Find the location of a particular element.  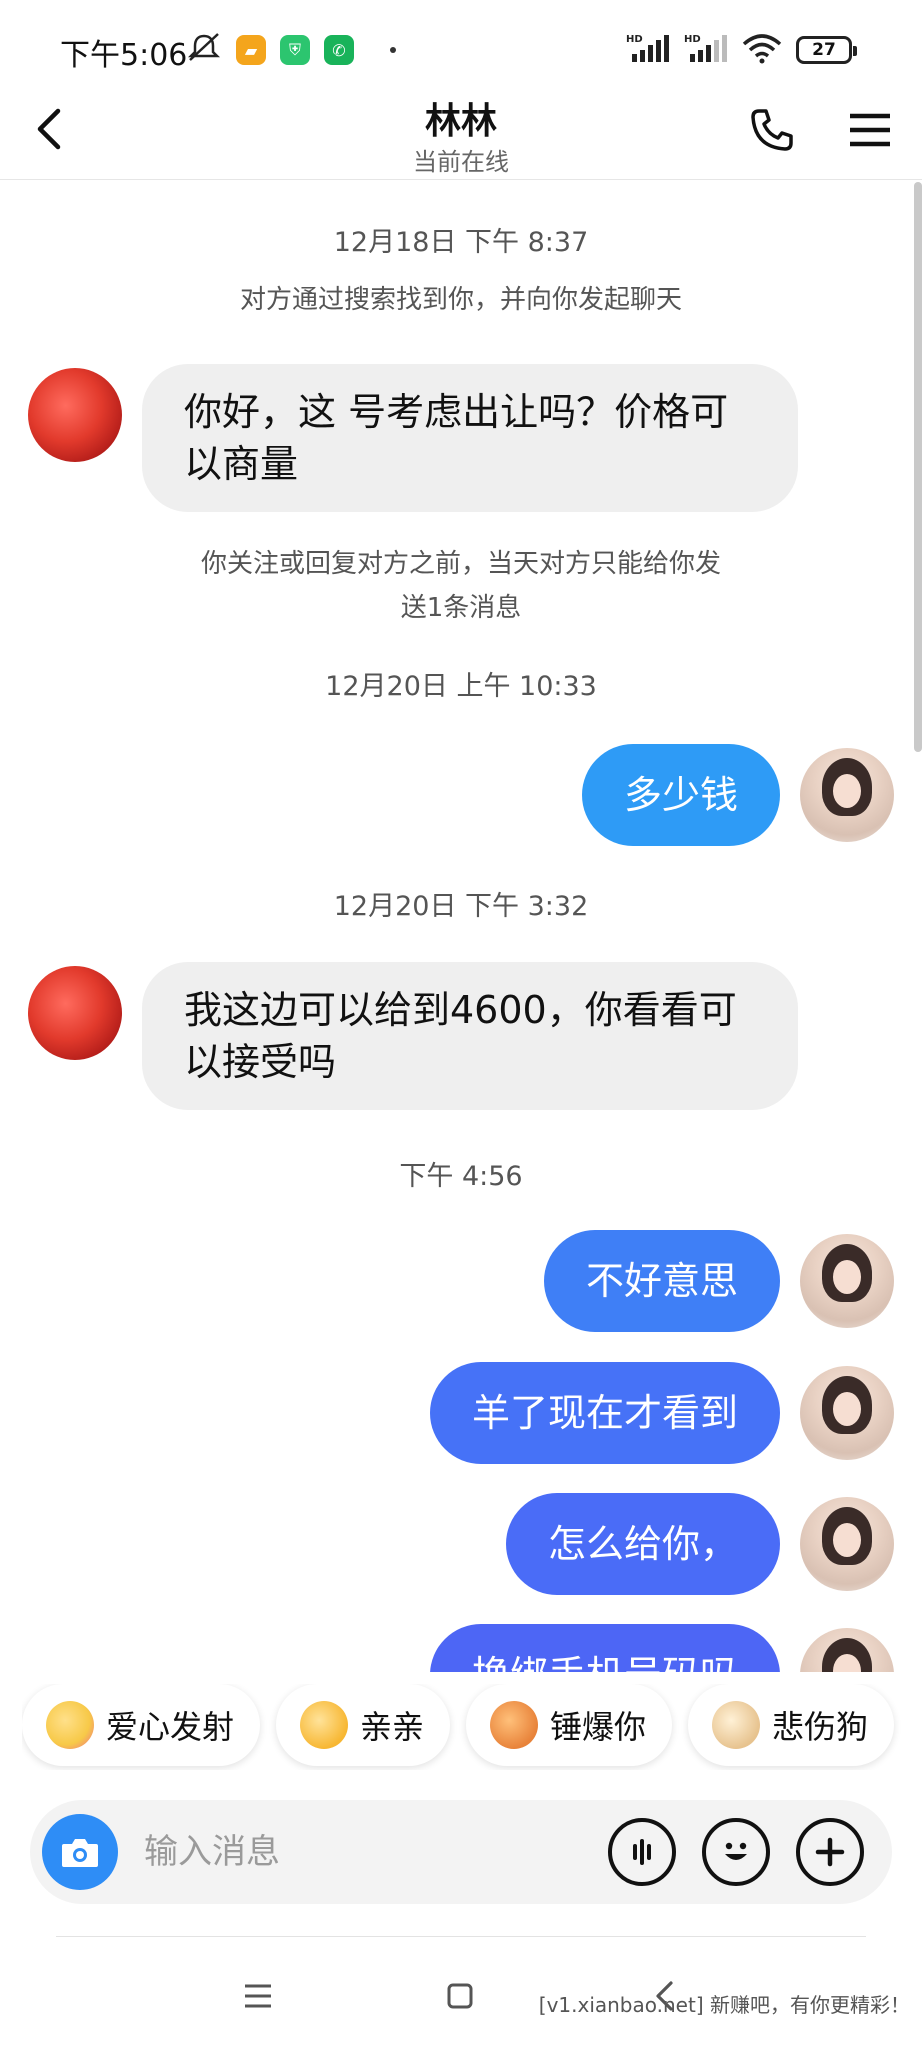

sticker-label: 爱心发射 is located at coordinates (170, 1727).